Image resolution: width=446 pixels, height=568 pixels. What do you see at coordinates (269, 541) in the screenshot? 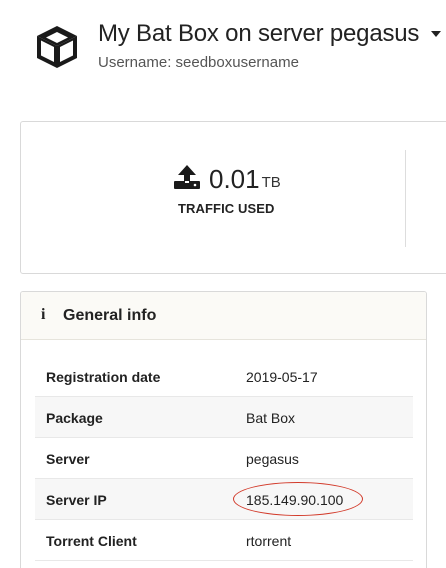
I see `row-value: rtorrent` at bounding box center [269, 541].